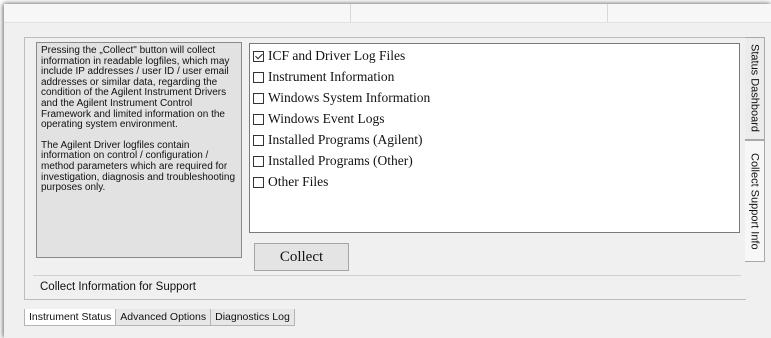 This screenshot has height=338, width=771. I want to click on option-other-files: Other Files, so click(290, 182).